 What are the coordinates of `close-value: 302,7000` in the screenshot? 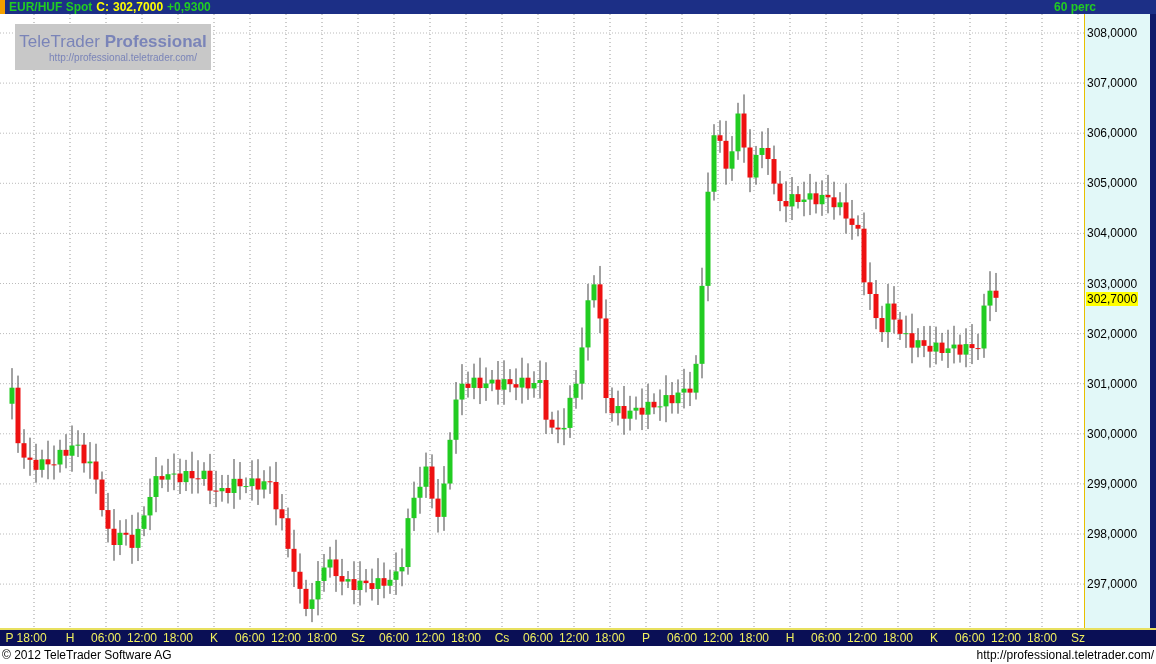 It's located at (138, 7).